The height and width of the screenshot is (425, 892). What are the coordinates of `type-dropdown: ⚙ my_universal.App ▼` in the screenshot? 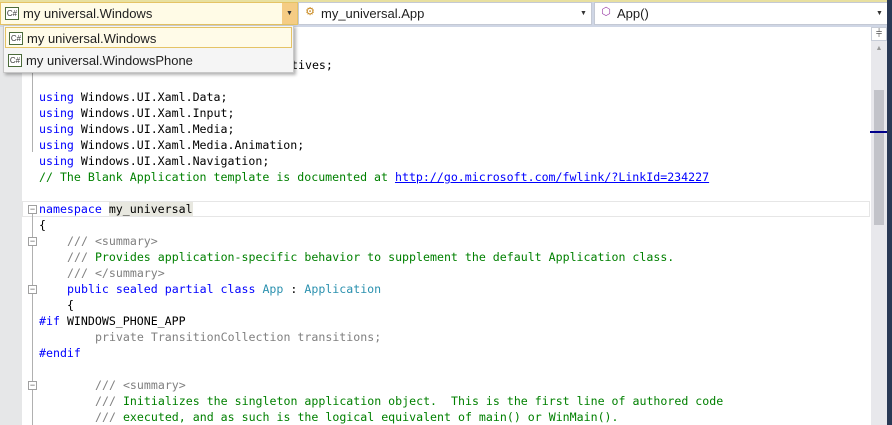 It's located at (445, 13).